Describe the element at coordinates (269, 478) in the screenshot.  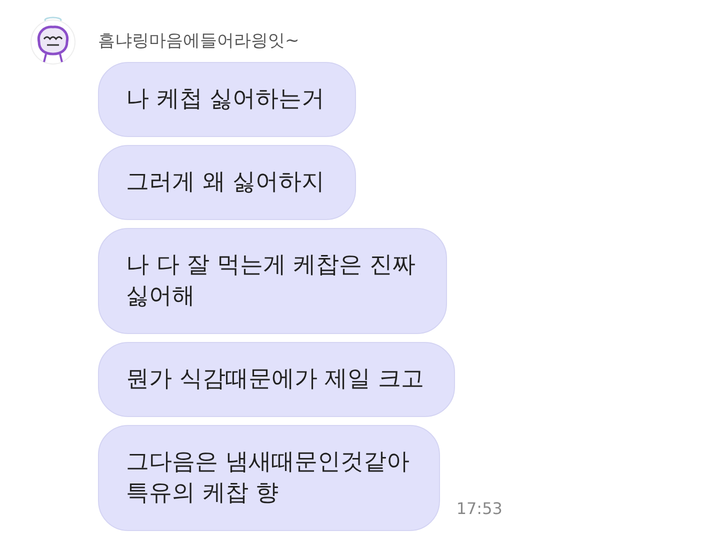
I see `message-bubble: 그다음은 냄새때문인것같아 특유의 케찹 향` at that location.